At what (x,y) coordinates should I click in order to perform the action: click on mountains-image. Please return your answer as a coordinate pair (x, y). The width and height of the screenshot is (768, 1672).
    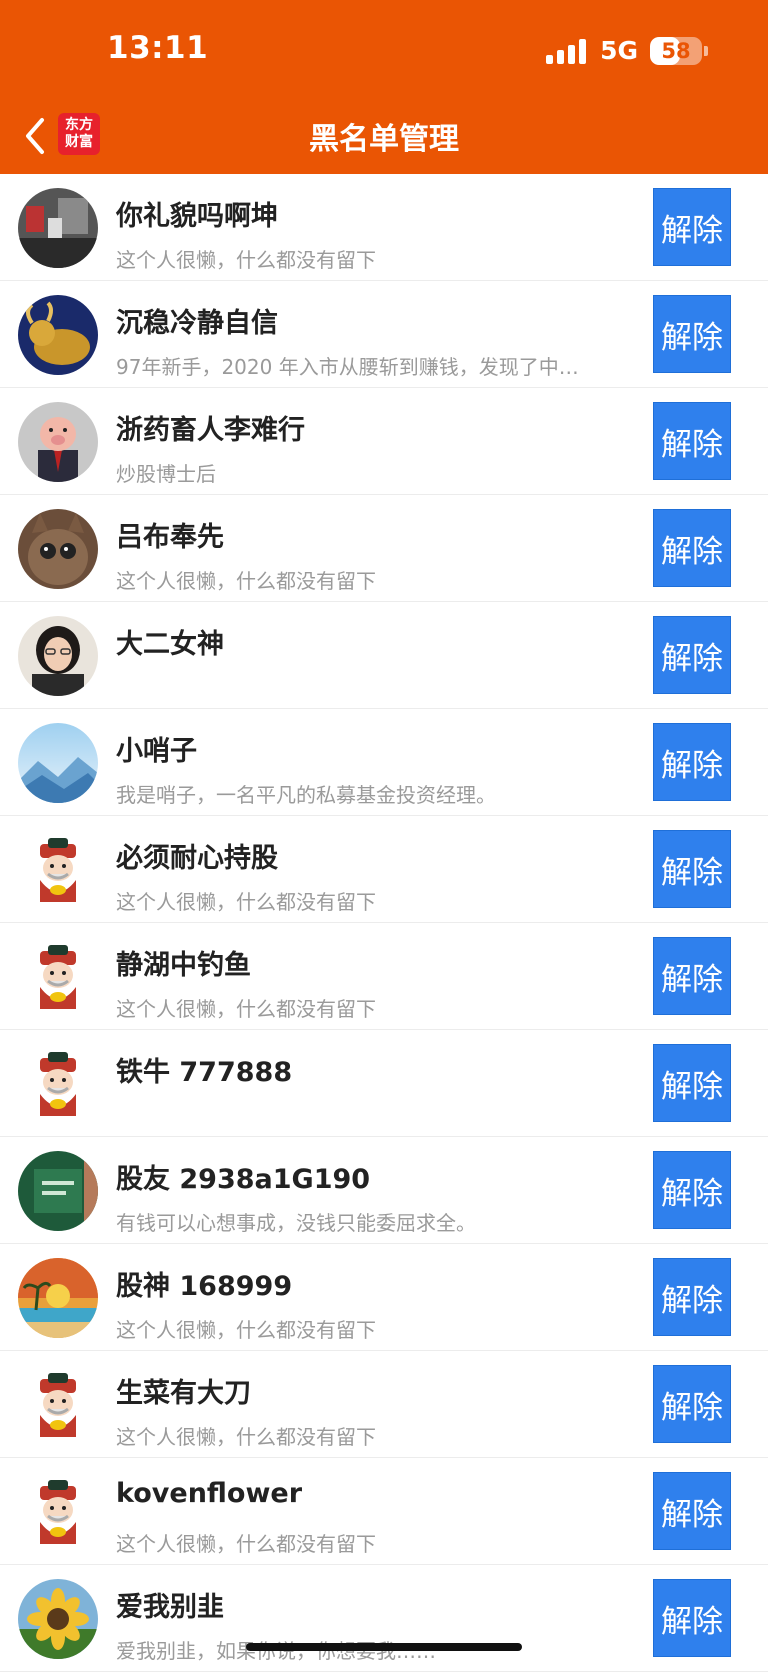
    Looking at the image, I should click on (58, 763).